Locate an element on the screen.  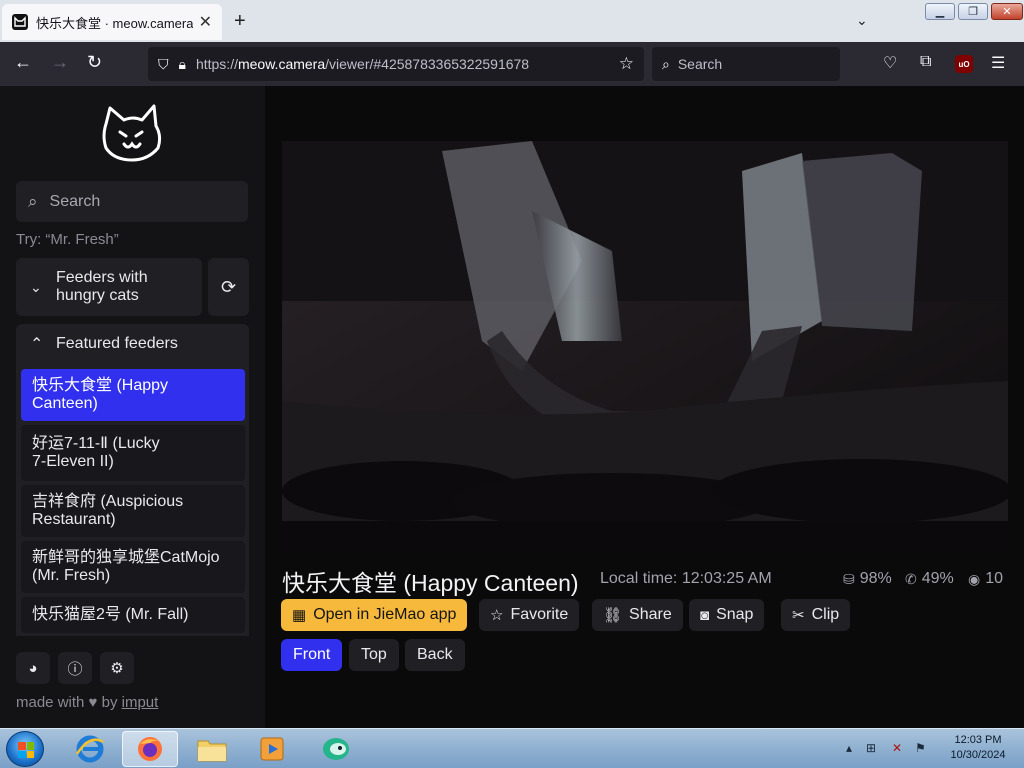
url-path: /viewer/#4258783365322591678 is located at coordinates (427, 64).